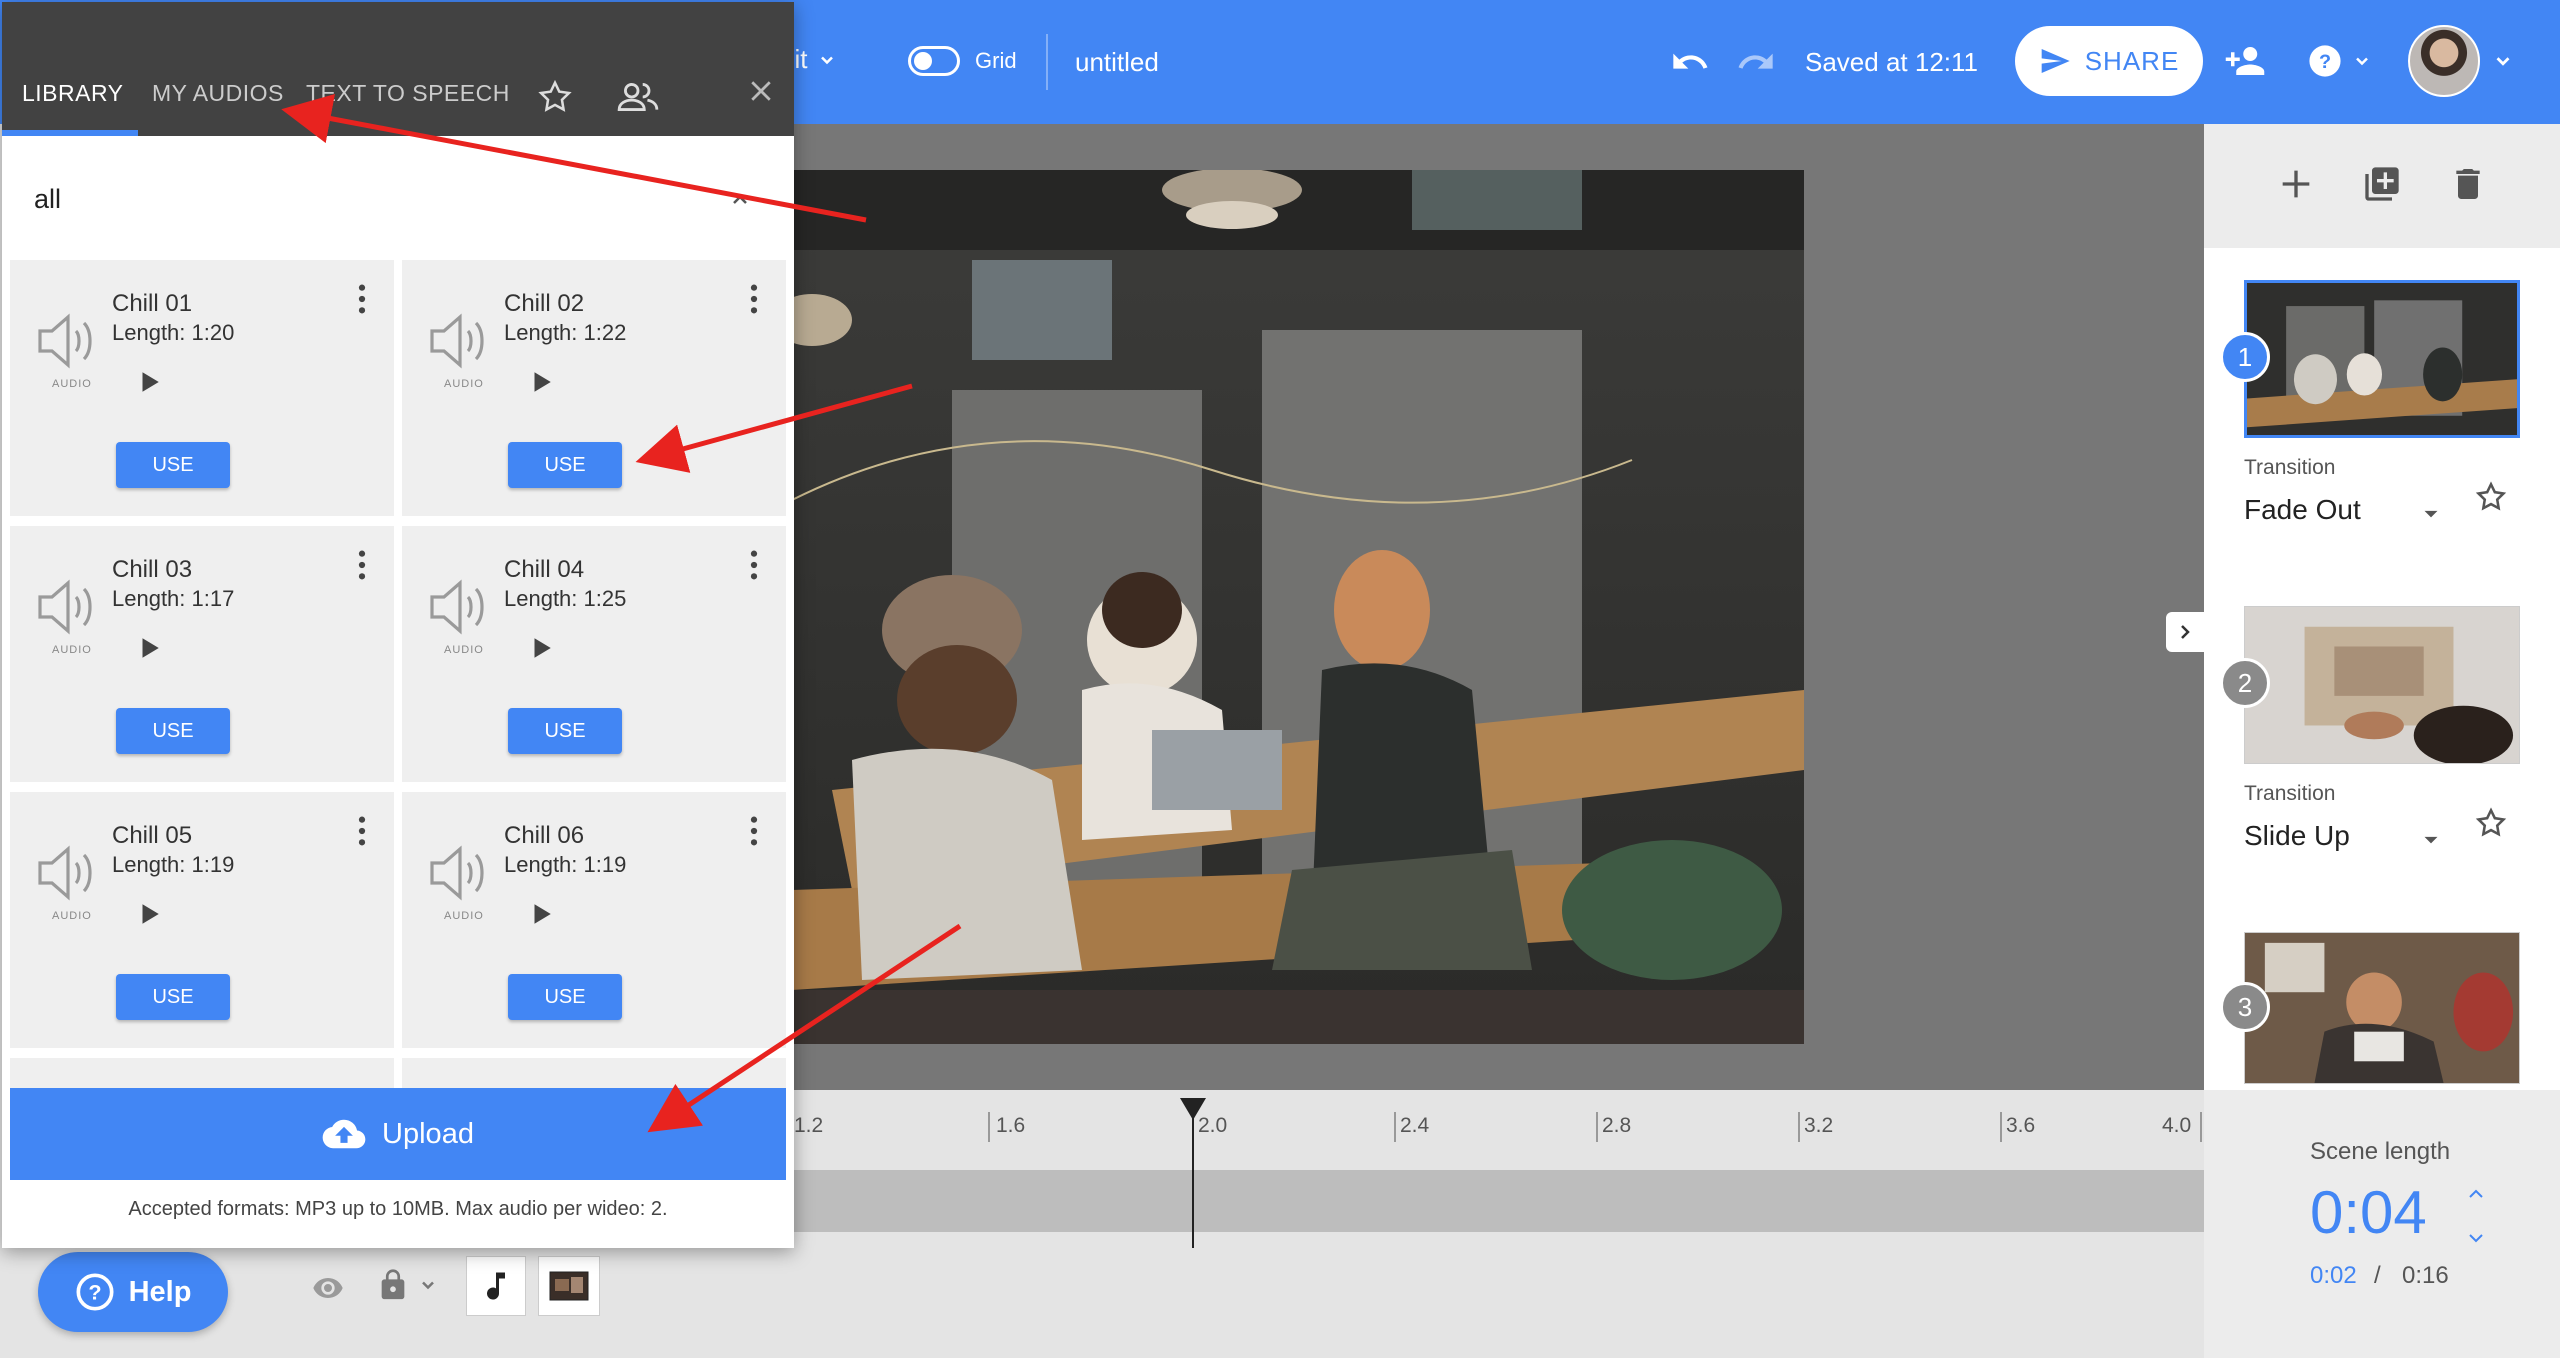 The height and width of the screenshot is (1358, 2560). I want to click on star-outline-icon, so click(555, 95).